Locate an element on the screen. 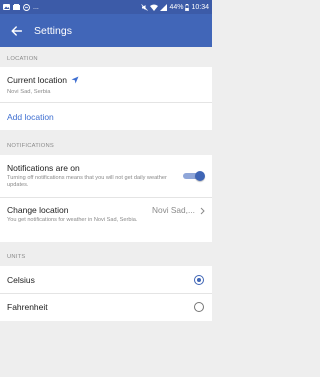 This screenshot has width=320, height=377. battery-percent: 44% is located at coordinates (176, 7).